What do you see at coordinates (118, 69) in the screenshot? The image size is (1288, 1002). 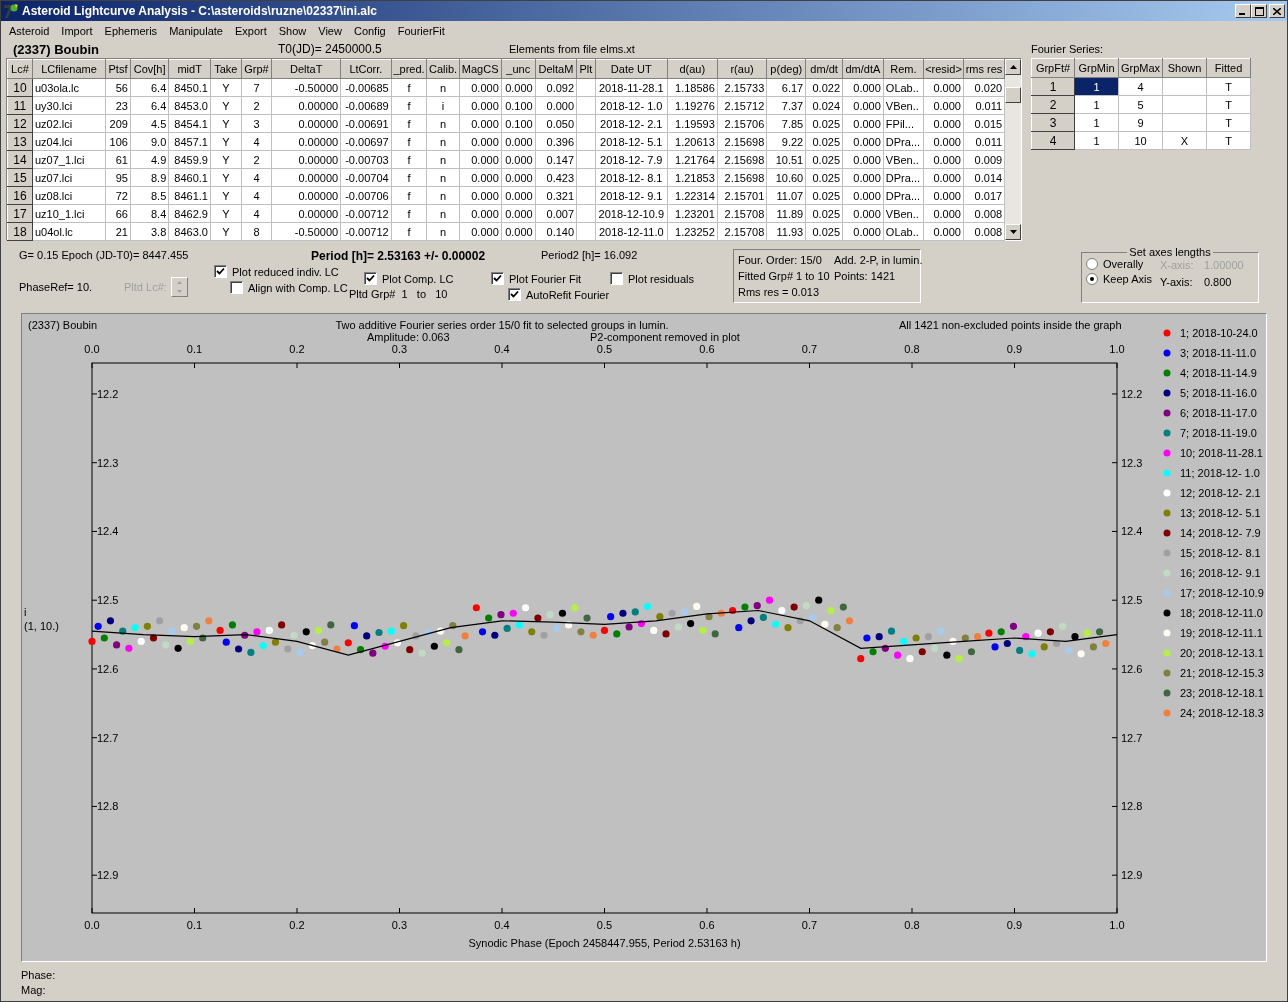 I see `column-header: Ptsf` at bounding box center [118, 69].